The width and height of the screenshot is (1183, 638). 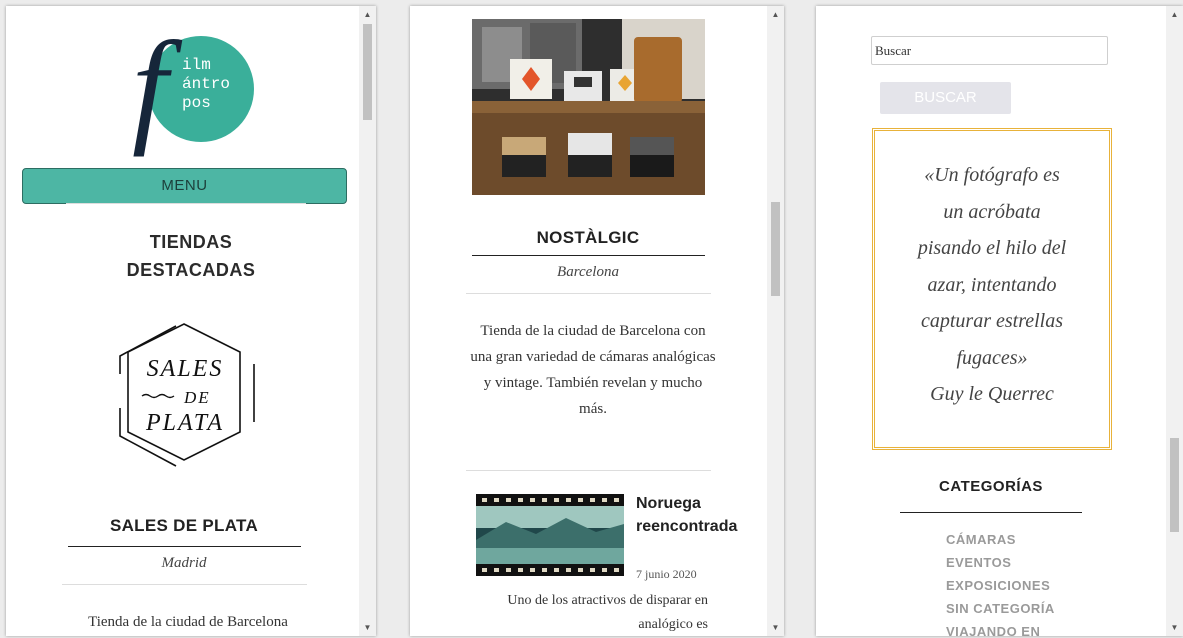 What do you see at coordinates (191, 256) in the screenshot?
I see `section-heading: TIENDAS DESTACADAS` at bounding box center [191, 256].